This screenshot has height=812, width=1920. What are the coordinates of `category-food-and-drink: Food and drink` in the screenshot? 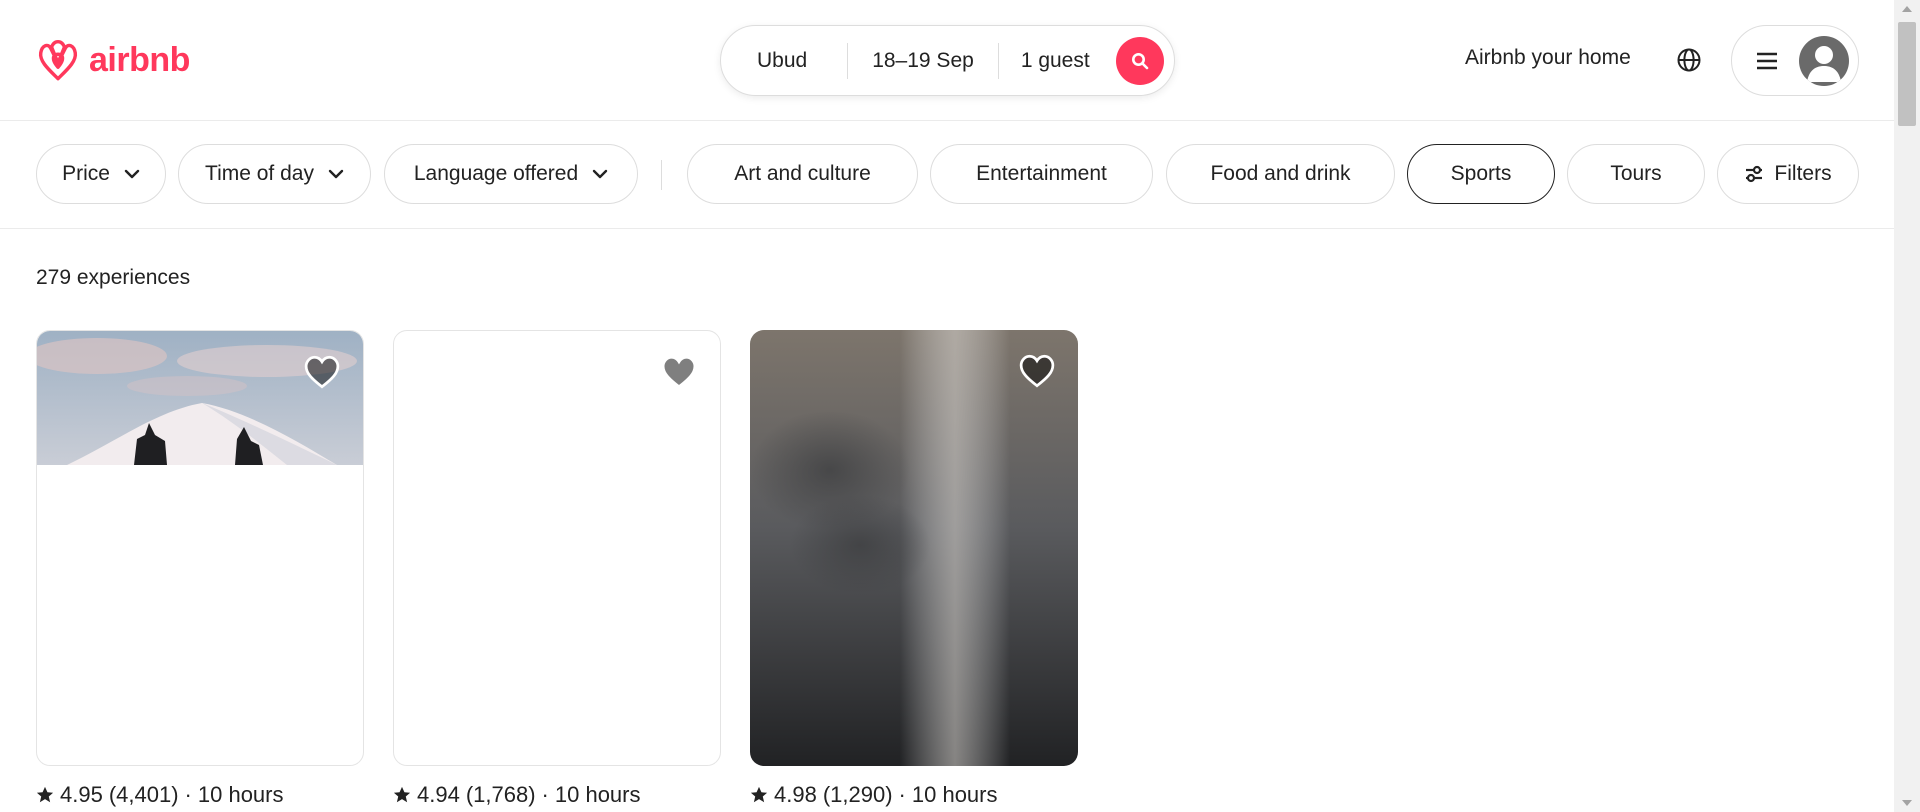 It's located at (1280, 174).